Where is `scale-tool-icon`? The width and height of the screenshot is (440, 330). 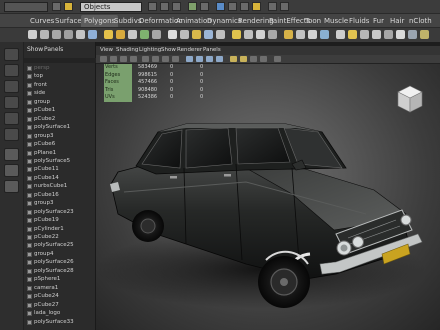
scale-tool-icon is located at coordinates (11, 134).